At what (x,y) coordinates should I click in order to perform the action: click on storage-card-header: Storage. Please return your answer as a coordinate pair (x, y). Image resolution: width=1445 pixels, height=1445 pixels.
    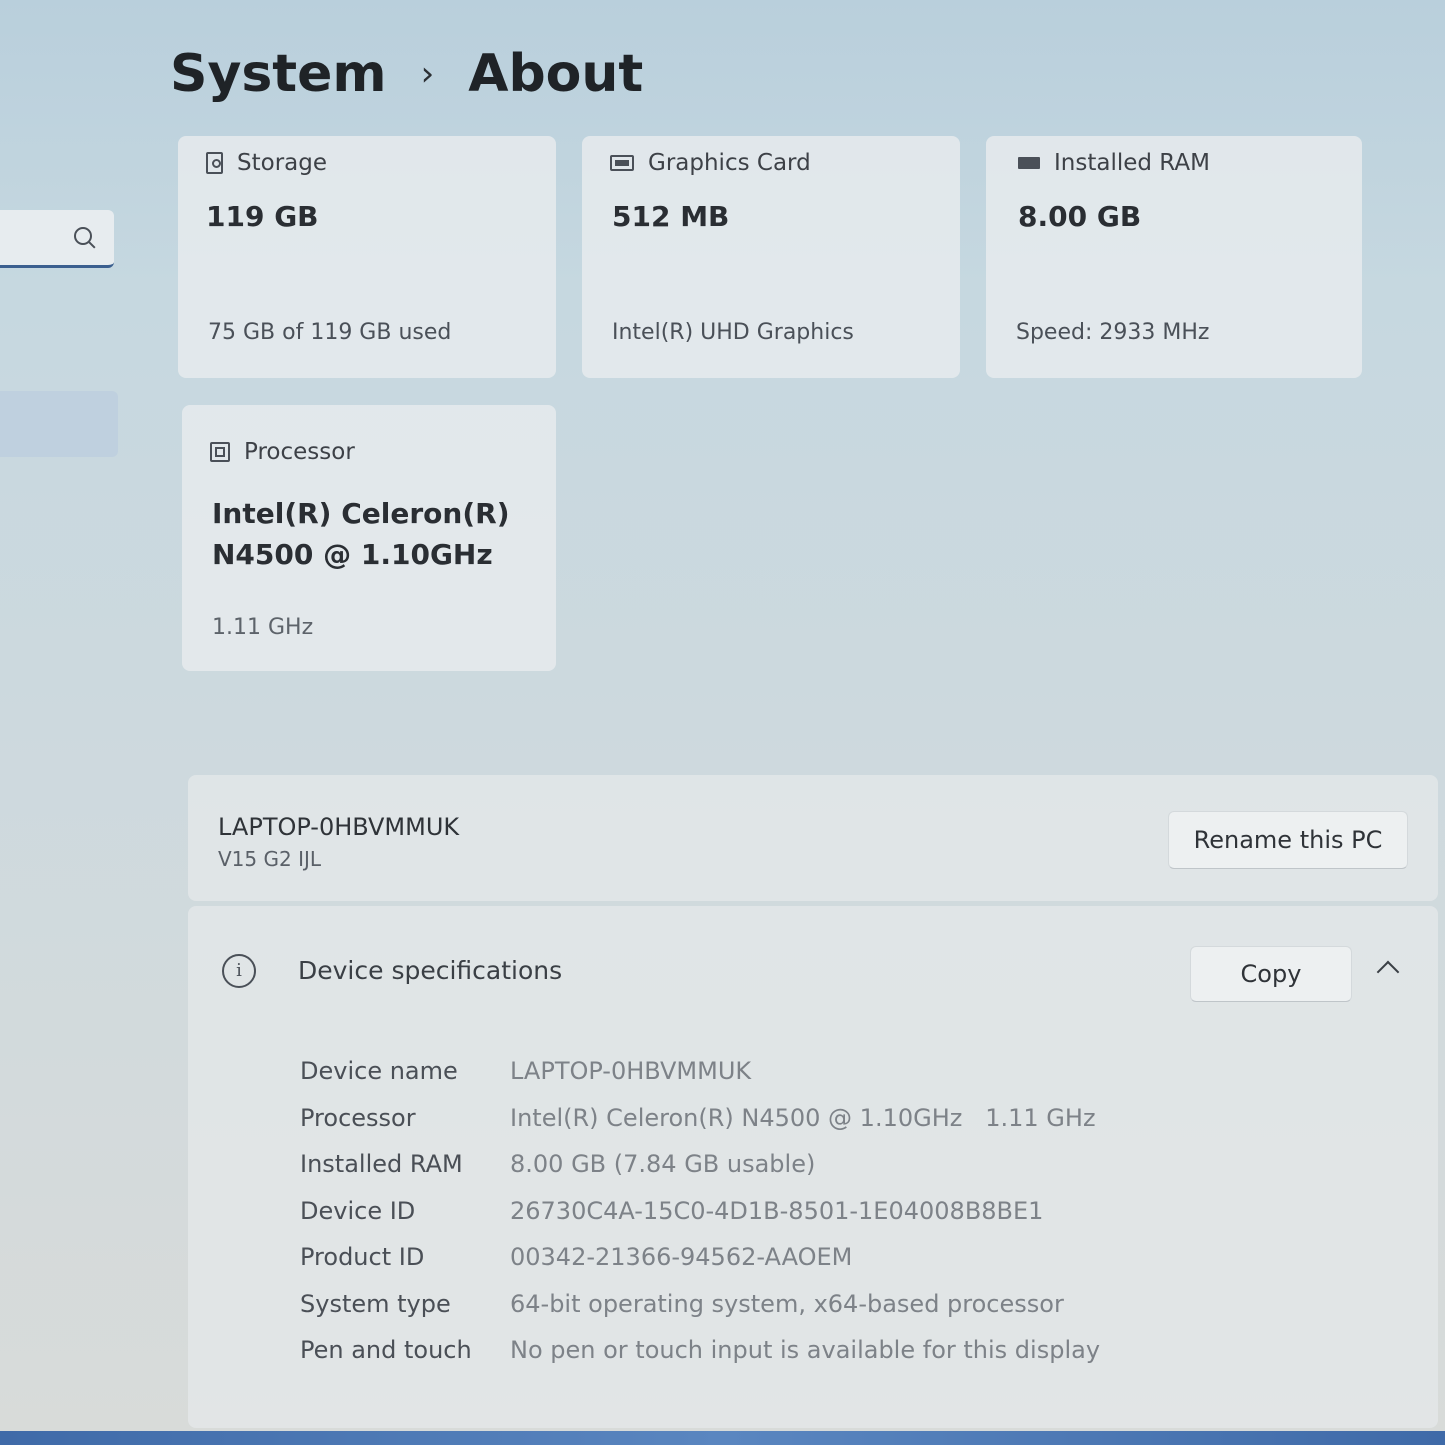
    Looking at the image, I should click on (266, 163).